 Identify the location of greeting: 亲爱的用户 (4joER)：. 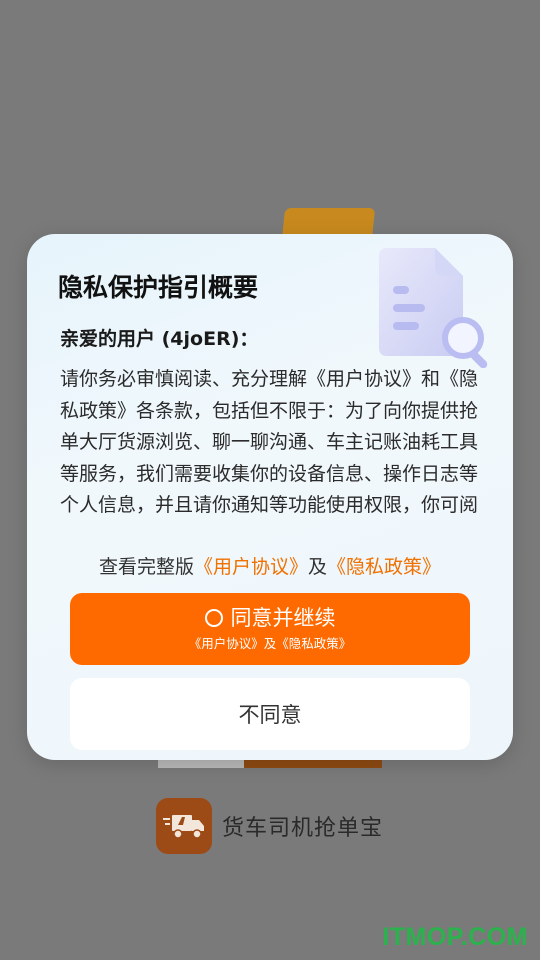
(159, 339).